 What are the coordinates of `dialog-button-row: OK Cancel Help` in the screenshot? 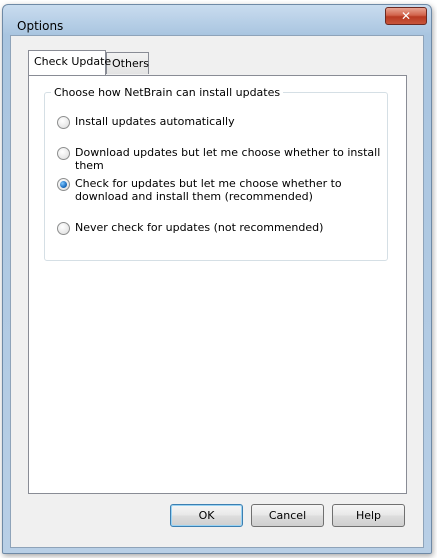 It's located at (217, 516).